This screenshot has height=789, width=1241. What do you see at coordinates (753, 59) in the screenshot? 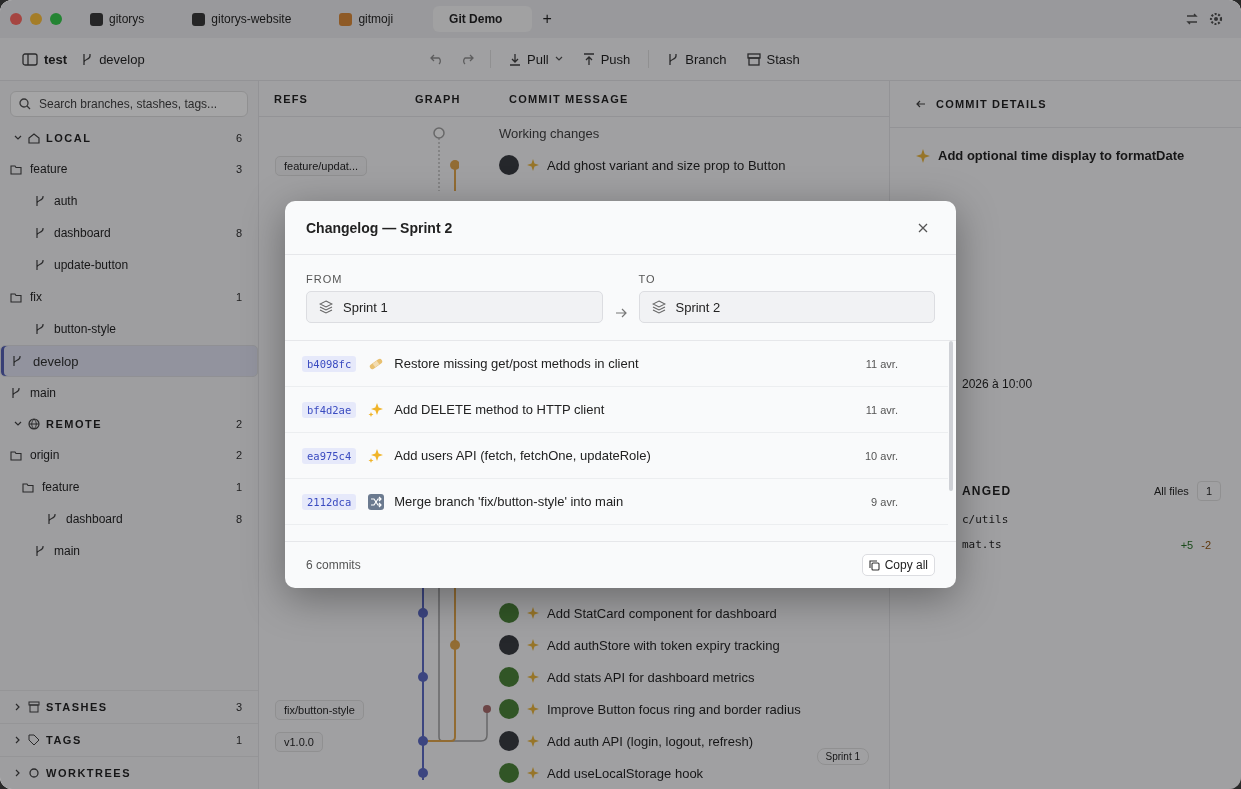
I see `archive-icon` at bounding box center [753, 59].